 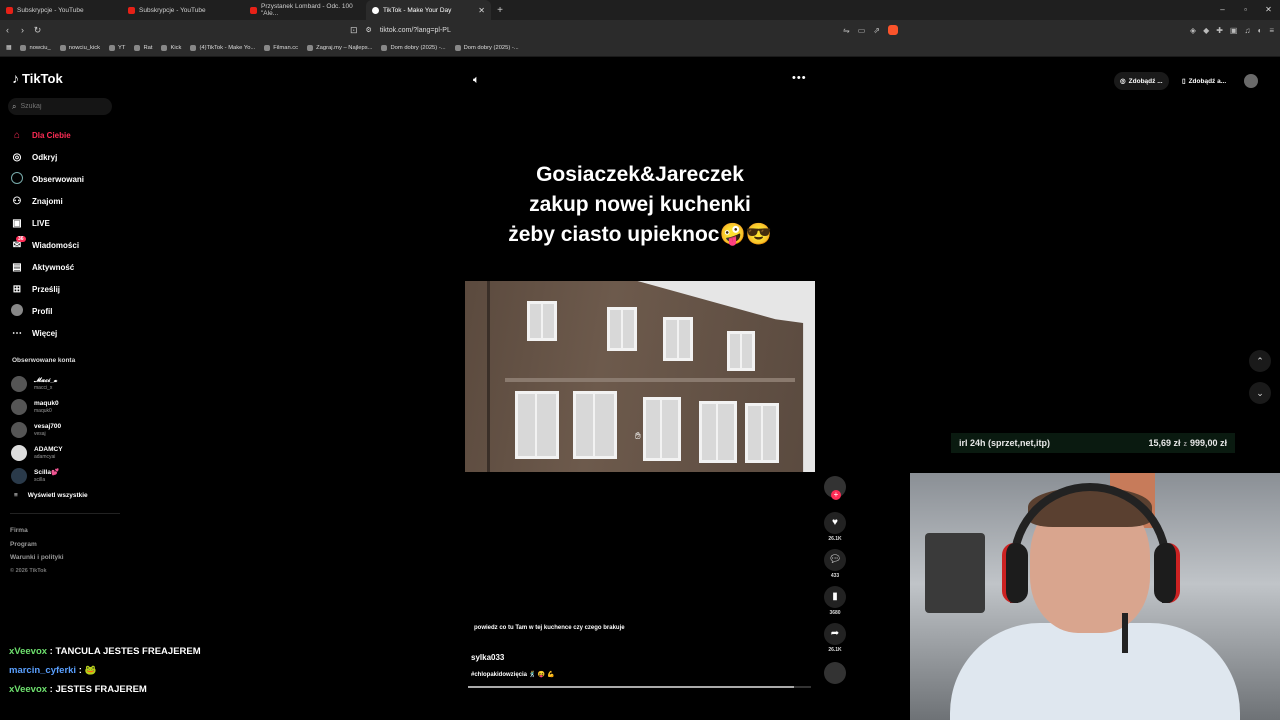 What do you see at coordinates (846, 30) in the screenshot?
I see `translate-icon: ⇋` at bounding box center [846, 30].